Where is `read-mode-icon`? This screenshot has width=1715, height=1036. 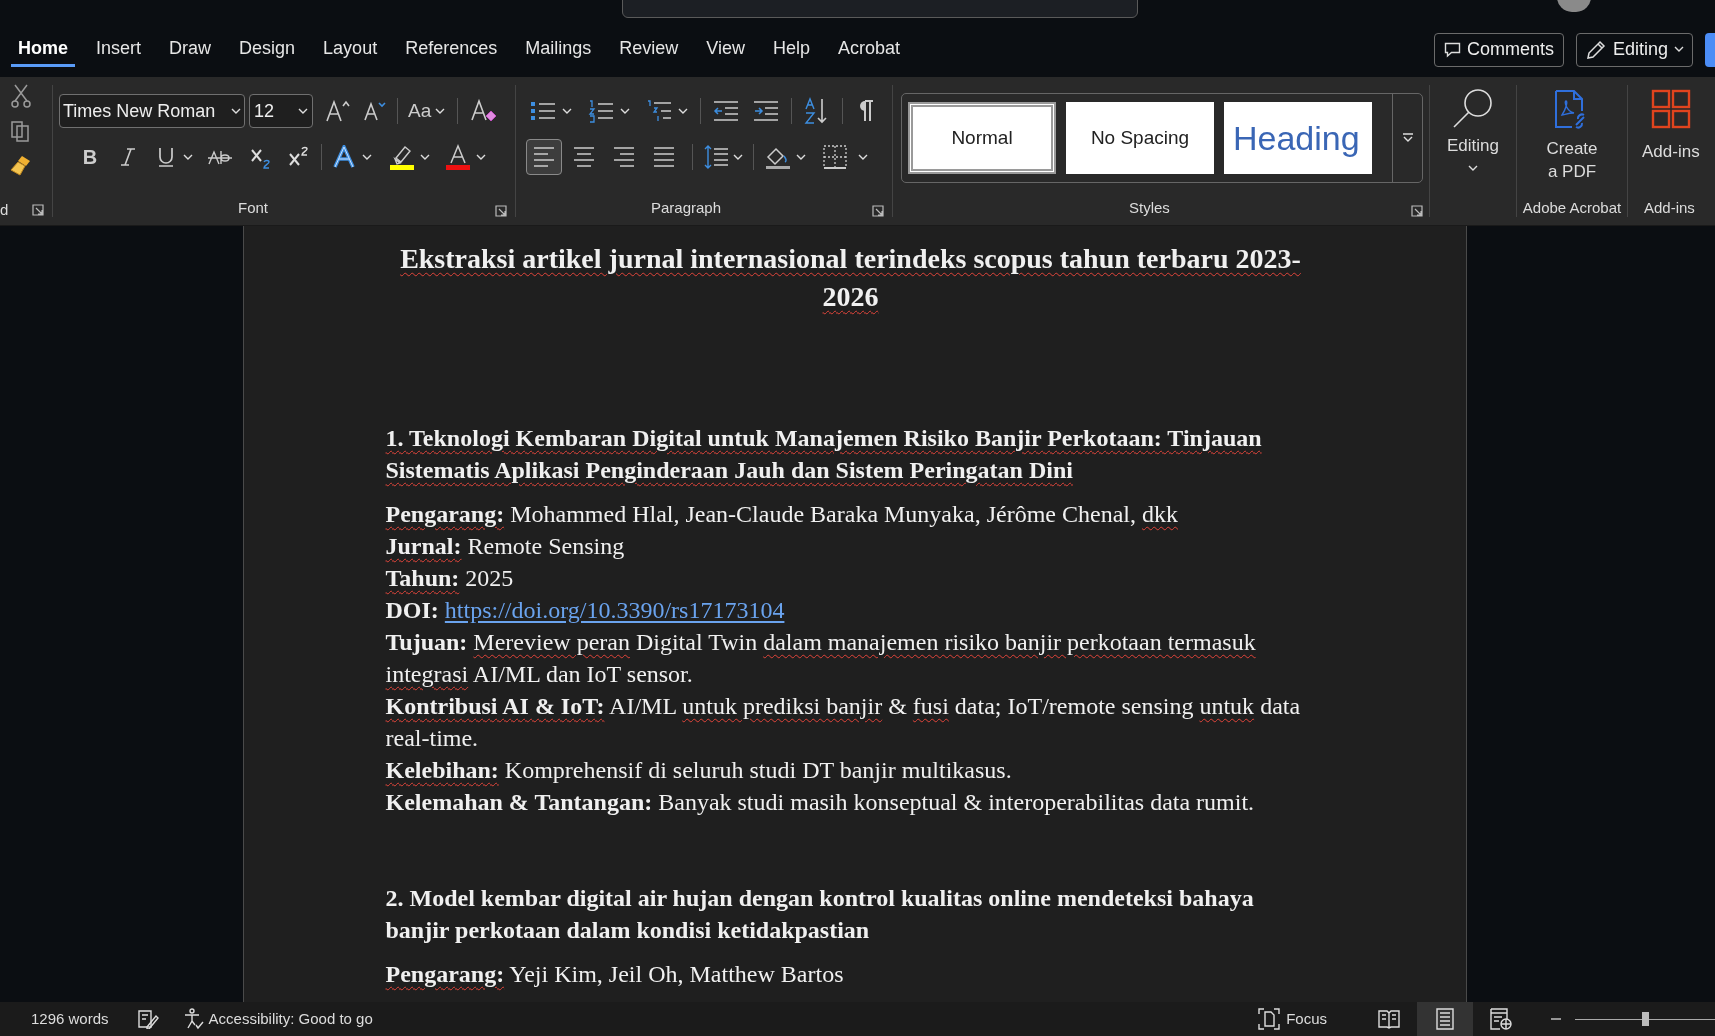
read-mode-icon is located at coordinates (1389, 1019).